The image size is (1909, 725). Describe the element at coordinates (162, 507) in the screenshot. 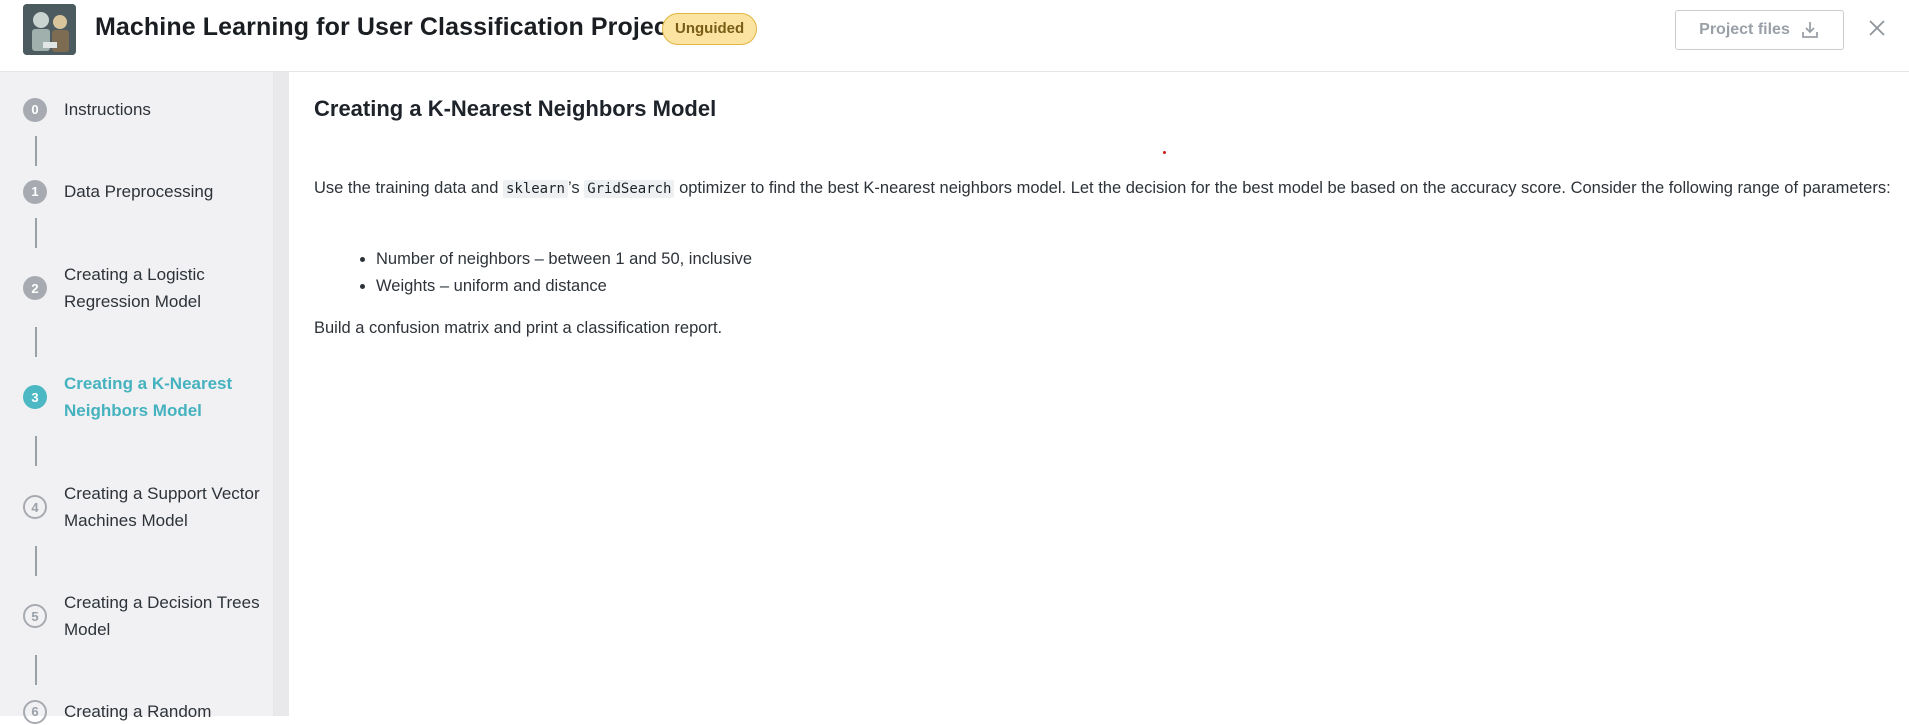

I see `step-label: Creating a Support Vector Machines Model` at that location.